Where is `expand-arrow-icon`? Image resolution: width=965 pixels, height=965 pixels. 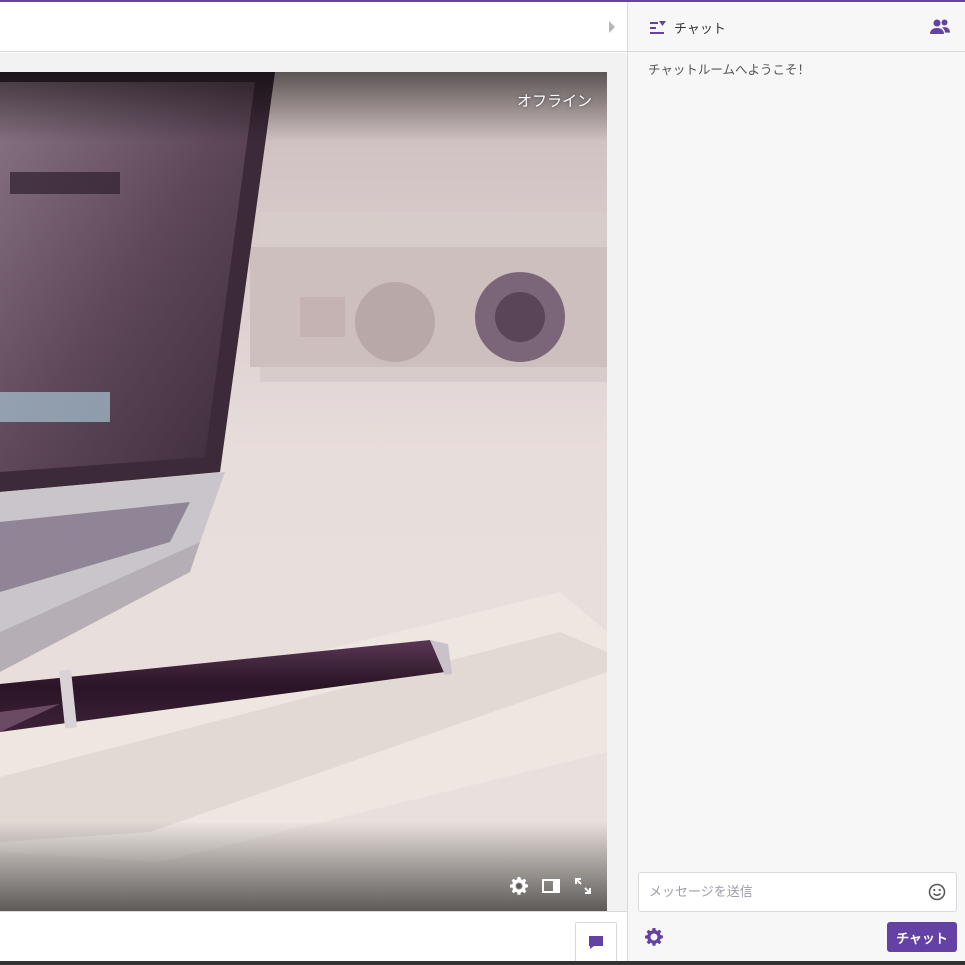 expand-arrow-icon is located at coordinates (612, 27).